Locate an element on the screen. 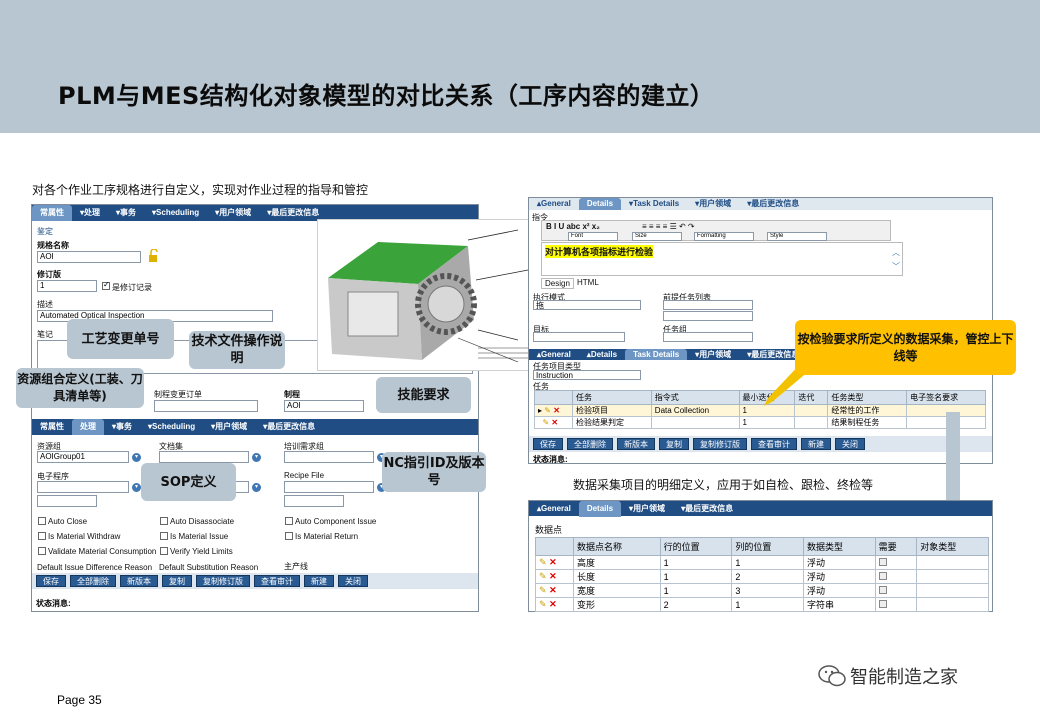 The height and width of the screenshot is (720, 1040). tab-dp-last-change: ▾最后更改信息 is located at coordinates (707, 509).